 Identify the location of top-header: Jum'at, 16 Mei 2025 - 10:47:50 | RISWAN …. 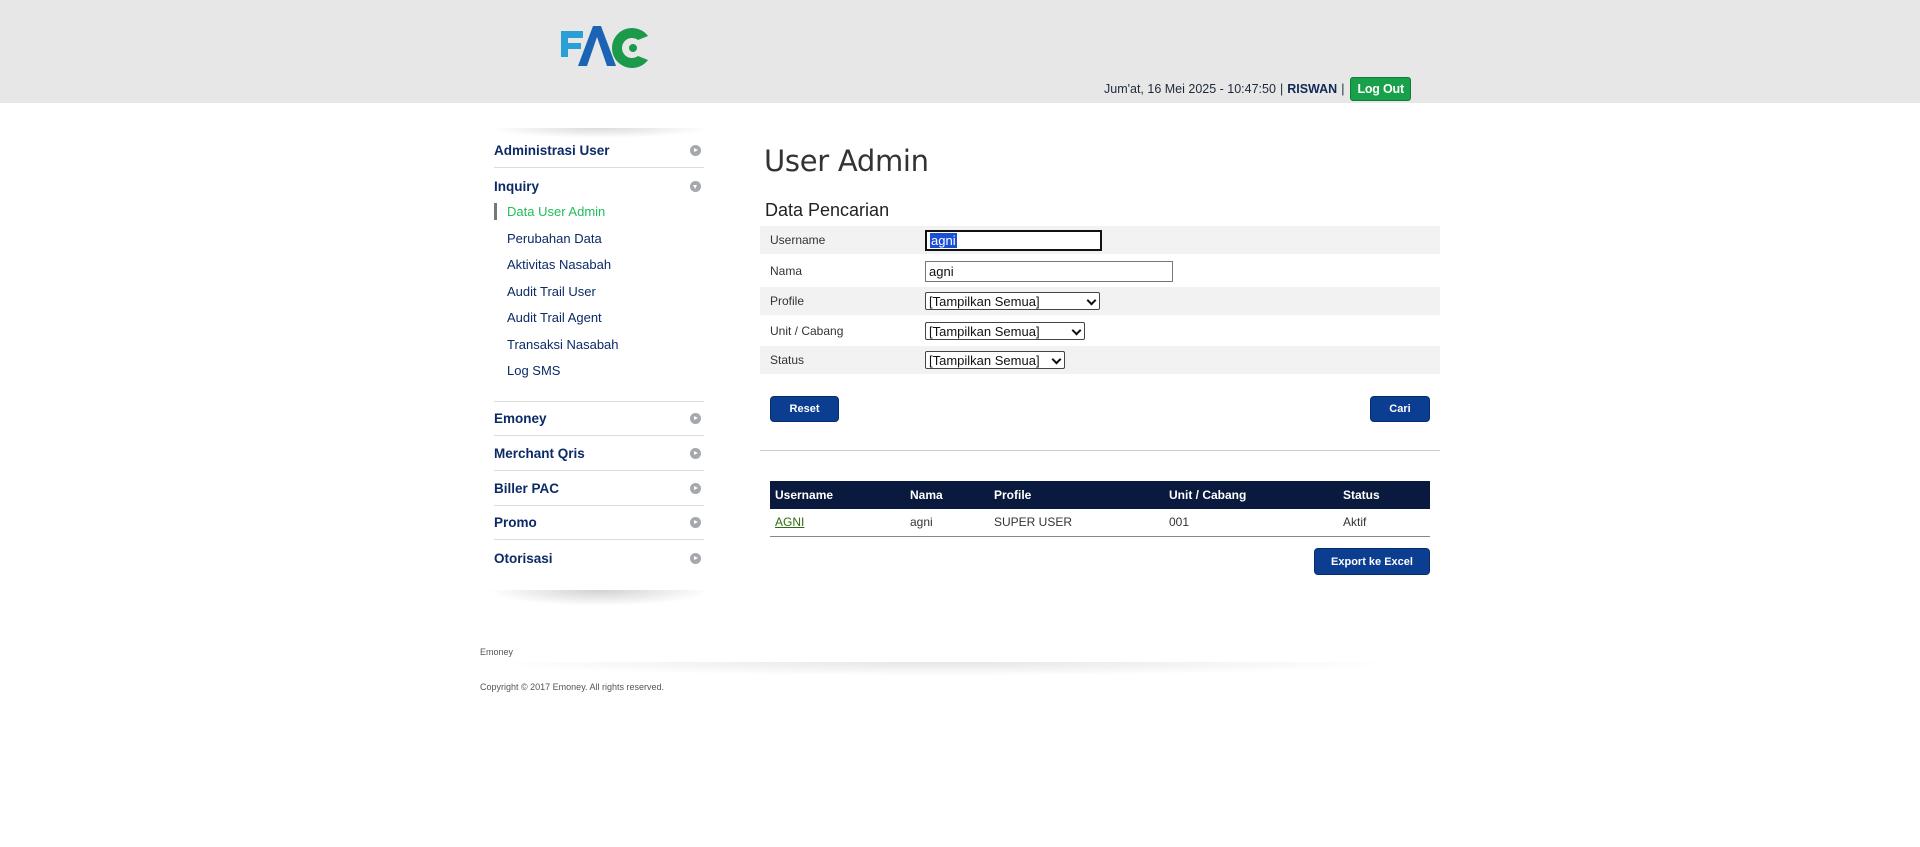
(960, 51).